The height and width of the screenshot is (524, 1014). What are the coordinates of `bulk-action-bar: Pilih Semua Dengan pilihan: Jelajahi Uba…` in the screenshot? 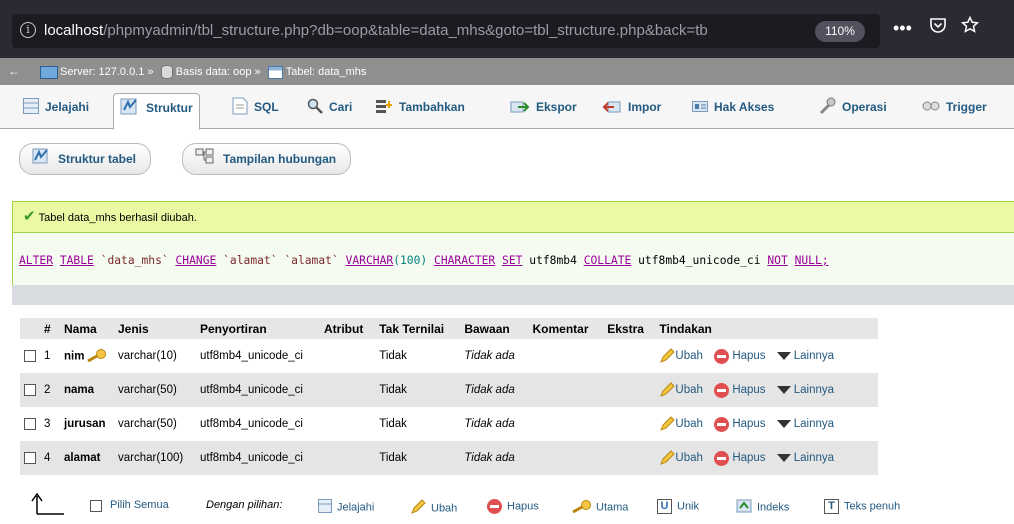 It's located at (507, 507).